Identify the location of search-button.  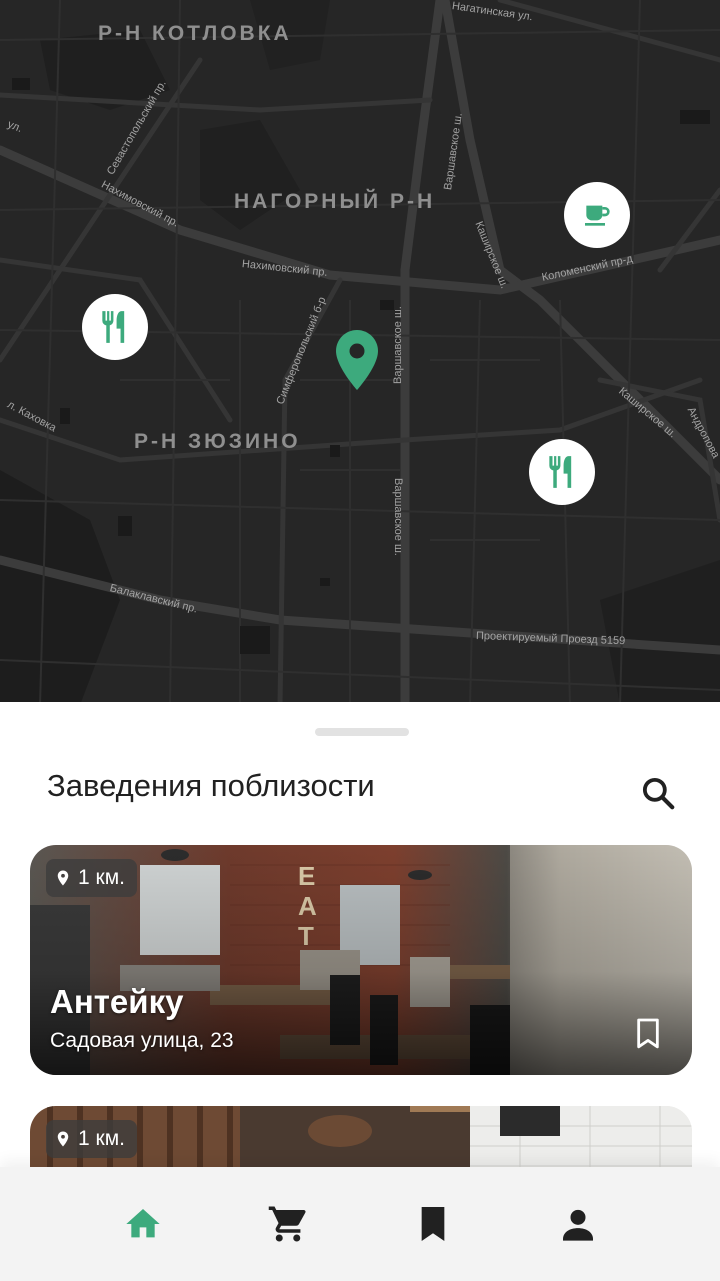
(658, 793).